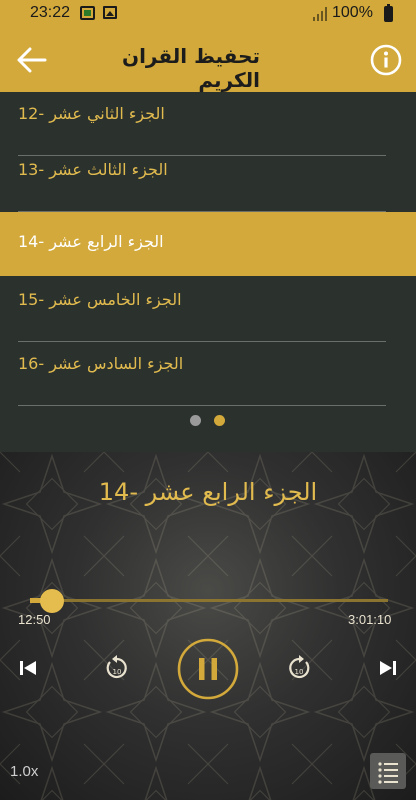  I want to click on rewind-10-button: 10, so click(117, 668).